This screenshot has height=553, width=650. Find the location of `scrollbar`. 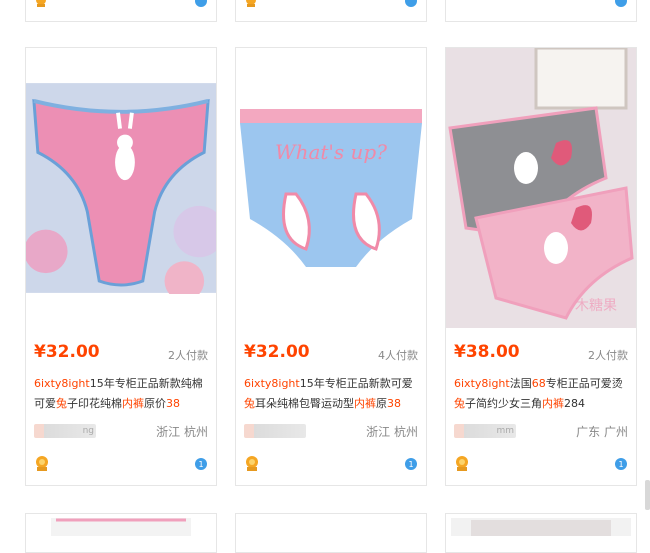

scrollbar is located at coordinates (647, 495).